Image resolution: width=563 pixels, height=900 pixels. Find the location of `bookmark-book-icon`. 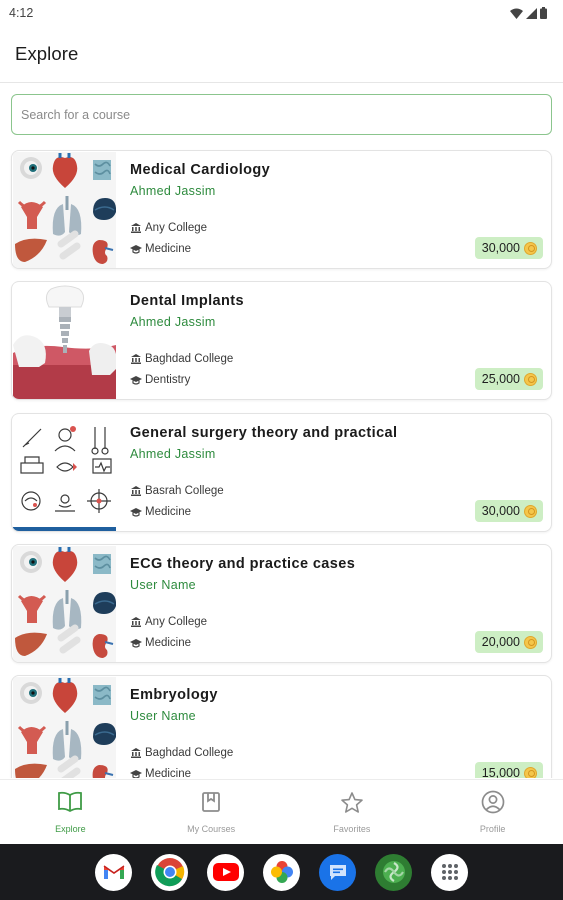

bookmark-book-icon is located at coordinates (211, 802).